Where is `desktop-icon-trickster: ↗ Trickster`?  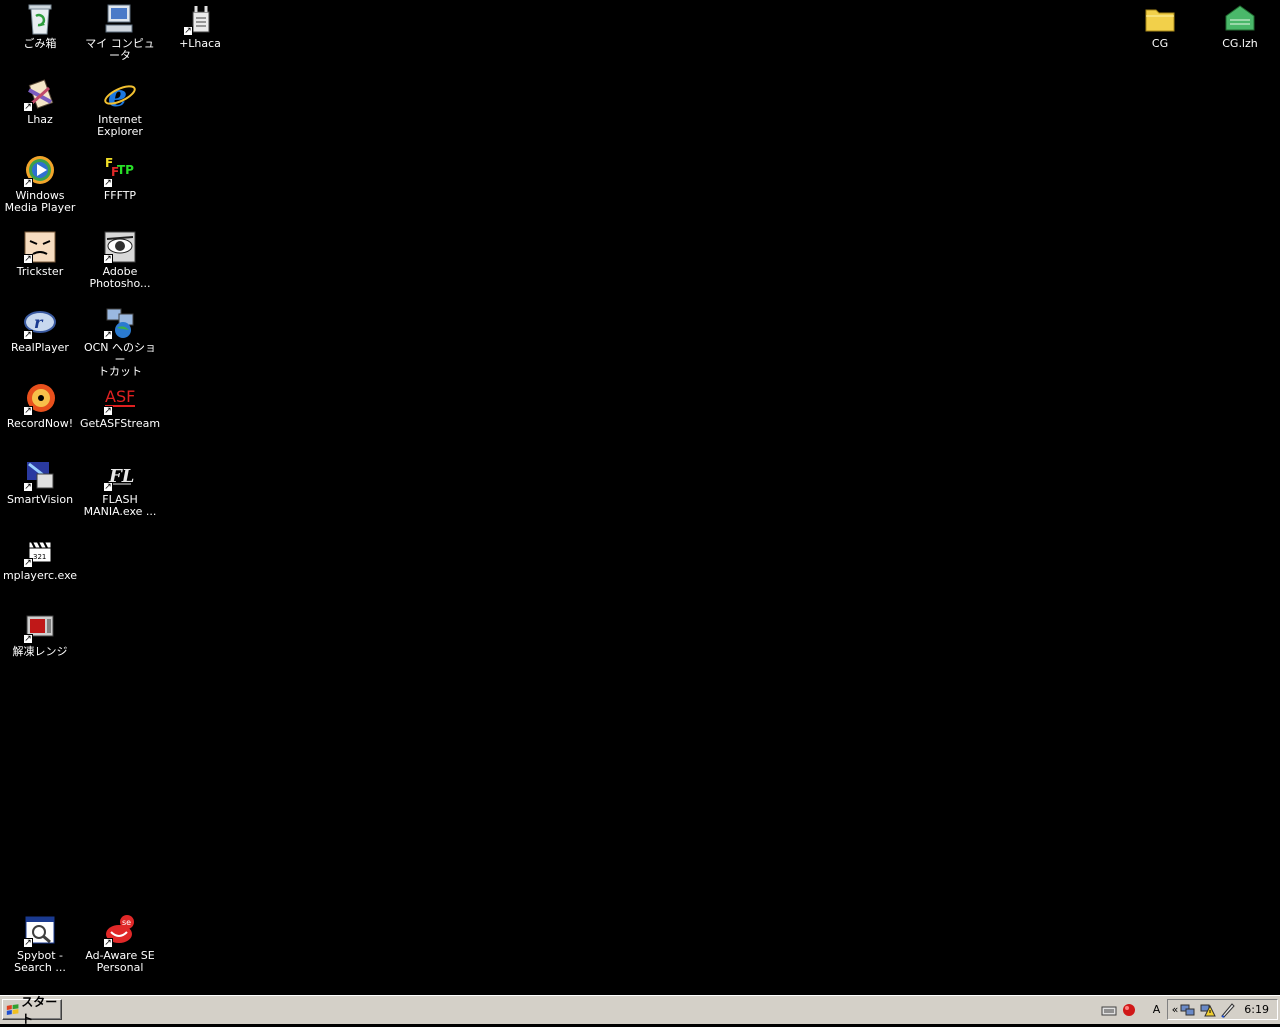
desktop-icon-trickster: ↗ Trickster is located at coordinates (40, 254).